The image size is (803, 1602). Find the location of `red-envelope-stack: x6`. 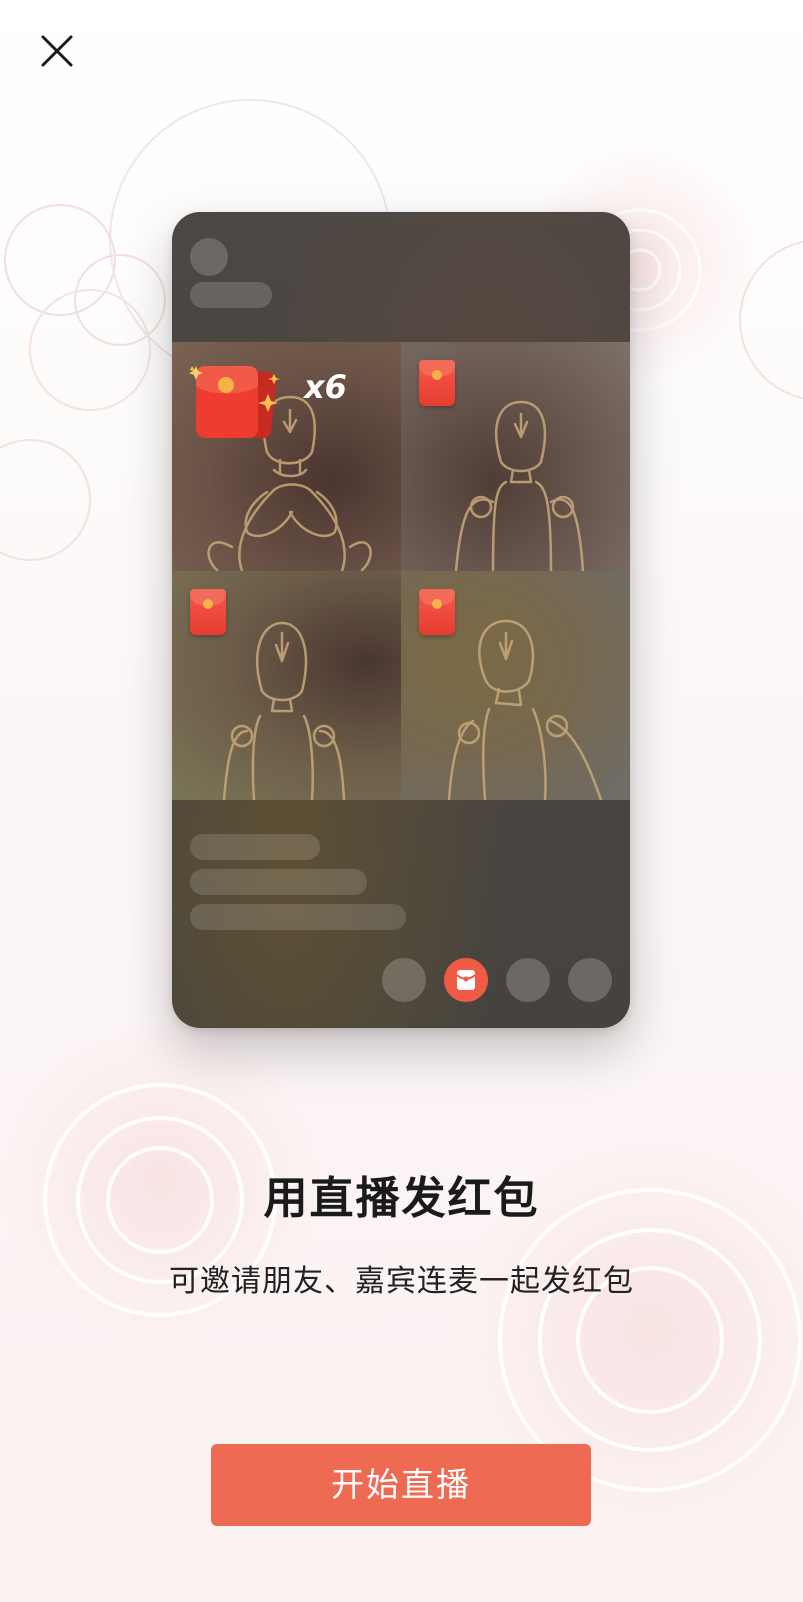

red-envelope-stack: x6 is located at coordinates (266, 401).